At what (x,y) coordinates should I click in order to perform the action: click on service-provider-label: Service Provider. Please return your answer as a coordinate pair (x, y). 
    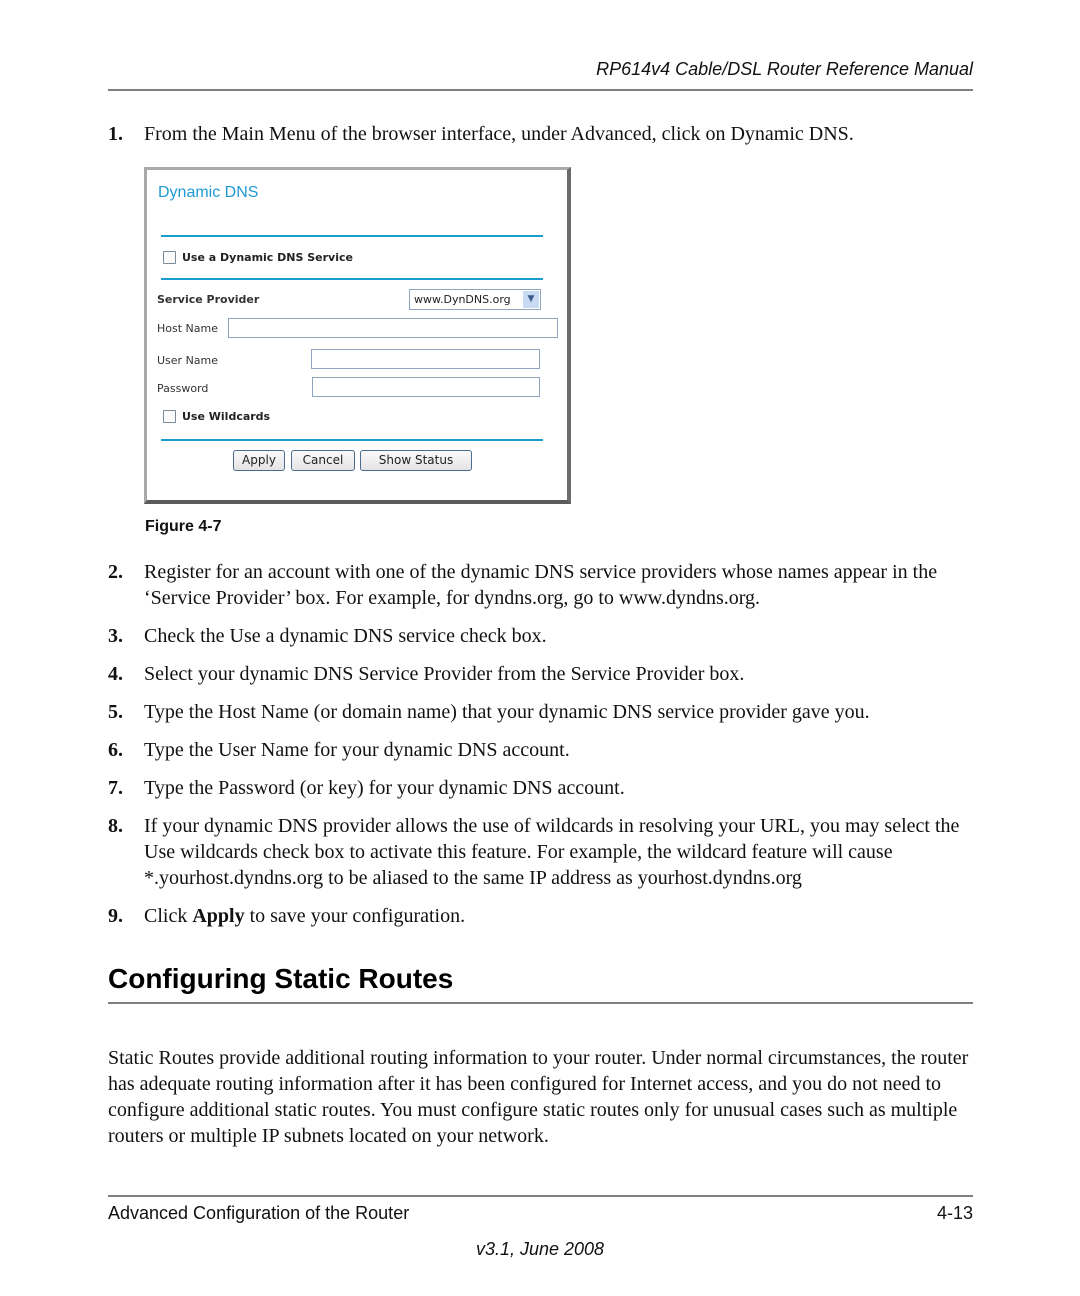
    Looking at the image, I should click on (208, 299).